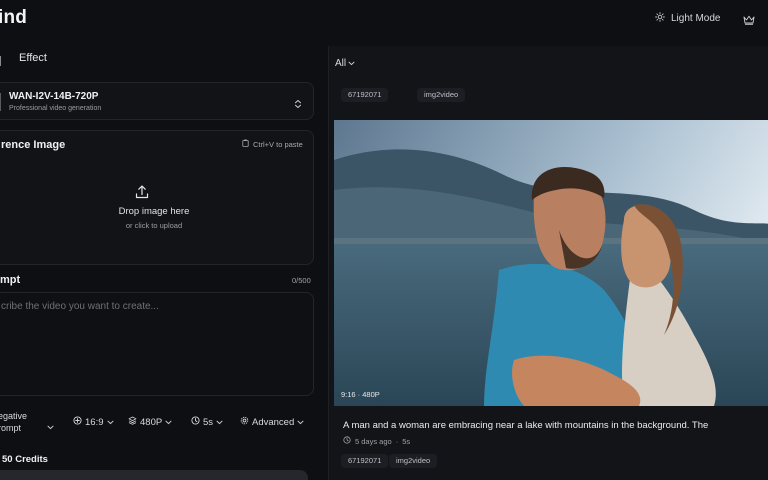 This screenshot has width=768, height=480. I want to click on duration-value: 5s, so click(208, 422).